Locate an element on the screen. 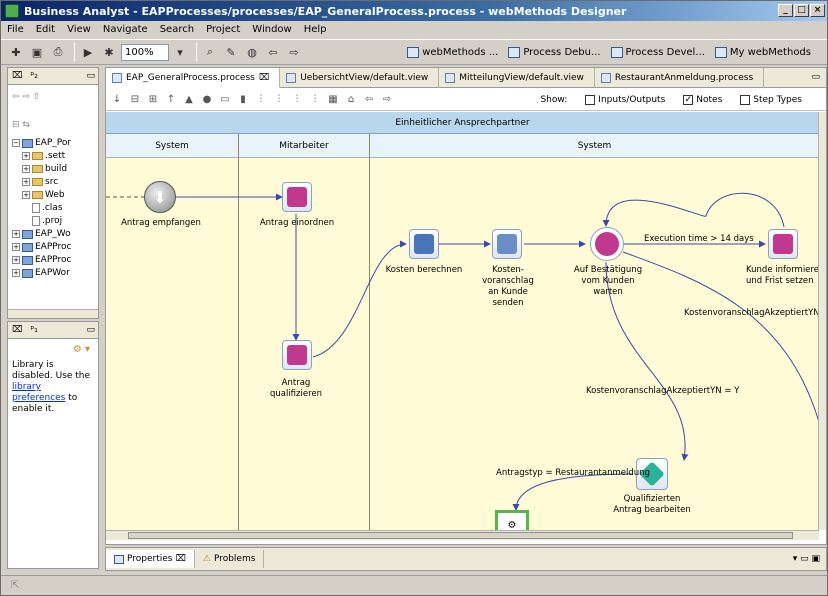 This screenshot has width=828, height=596. tab-mitteilung-view: MitteilungView/default.view is located at coordinates (517, 78).